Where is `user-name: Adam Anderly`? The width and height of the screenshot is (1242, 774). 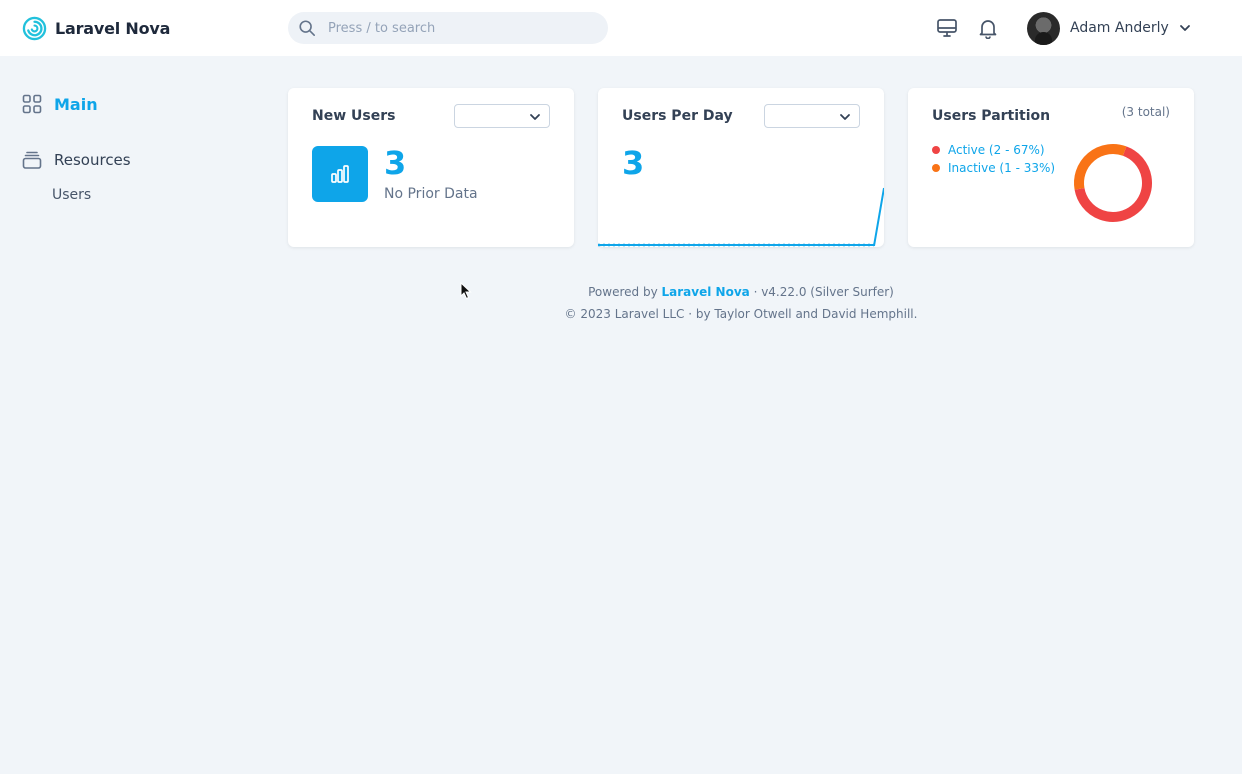
user-name: Adam Anderly is located at coordinates (1119, 28).